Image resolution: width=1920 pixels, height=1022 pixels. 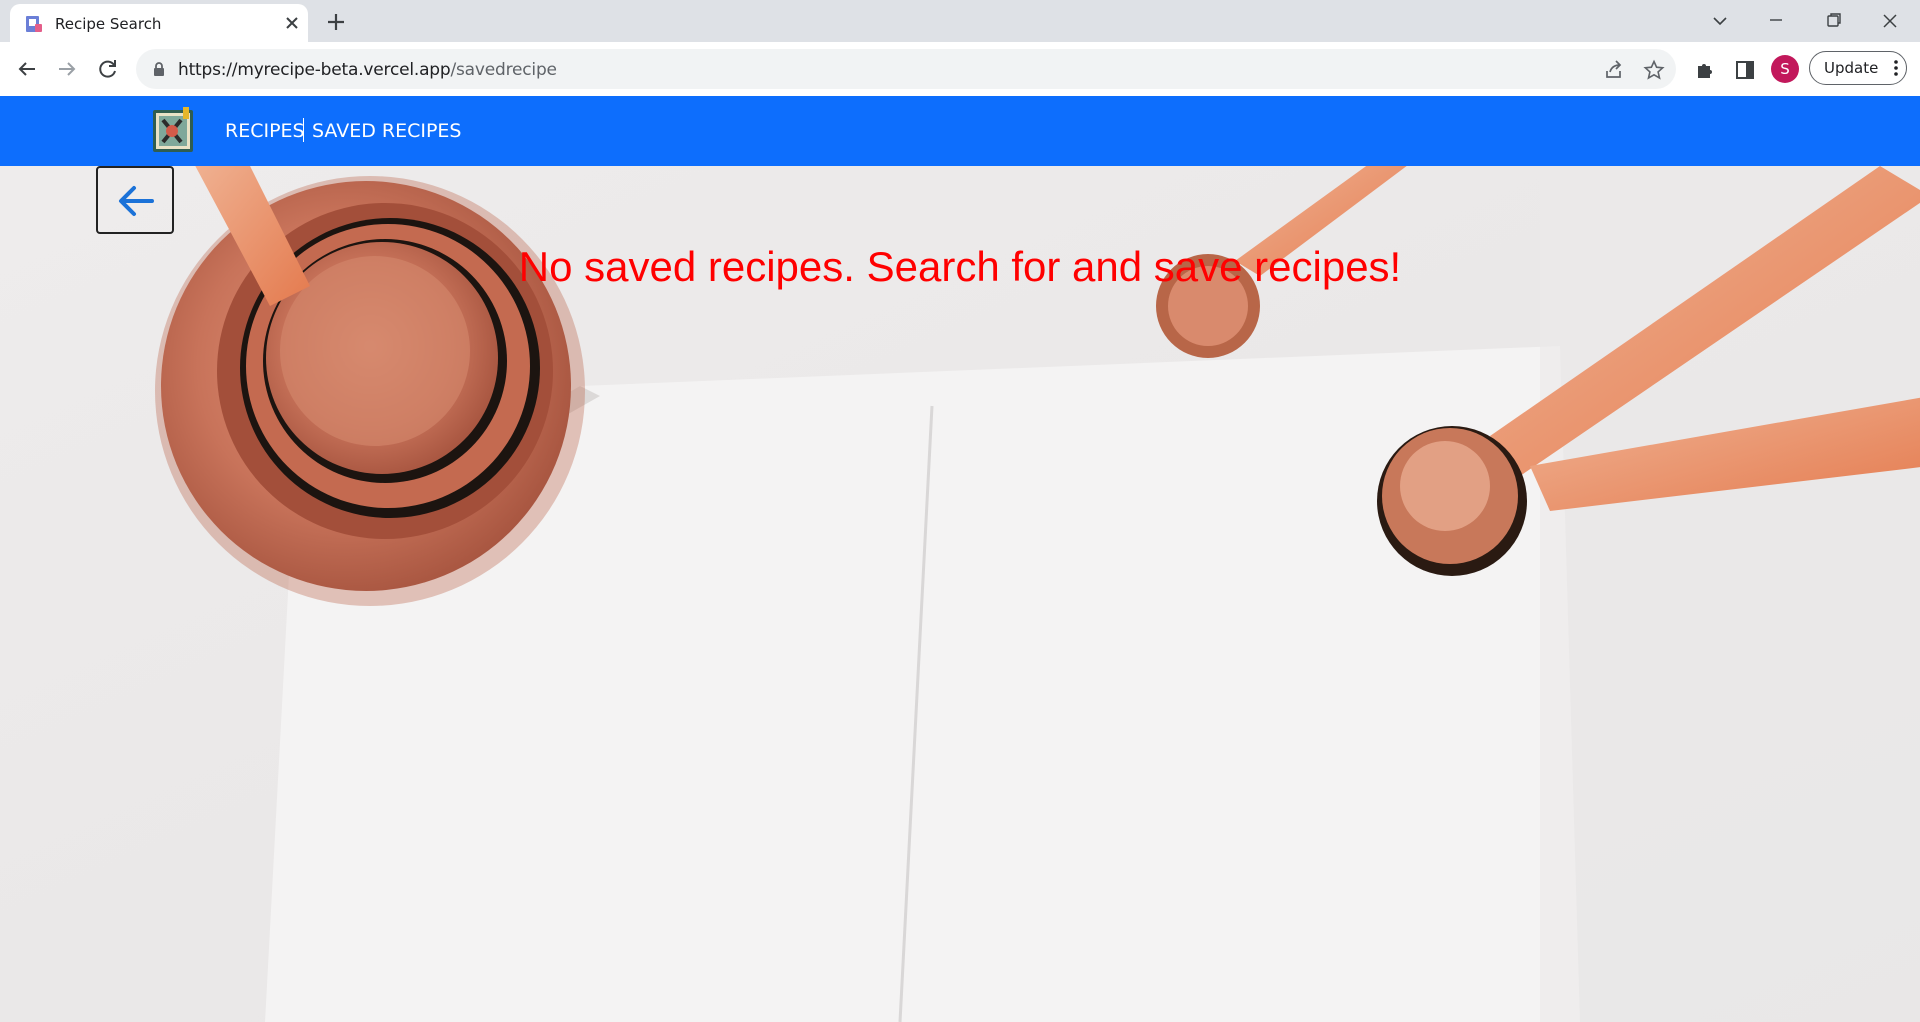 I want to click on arrow-left-icon, so click(x=136, y=201).